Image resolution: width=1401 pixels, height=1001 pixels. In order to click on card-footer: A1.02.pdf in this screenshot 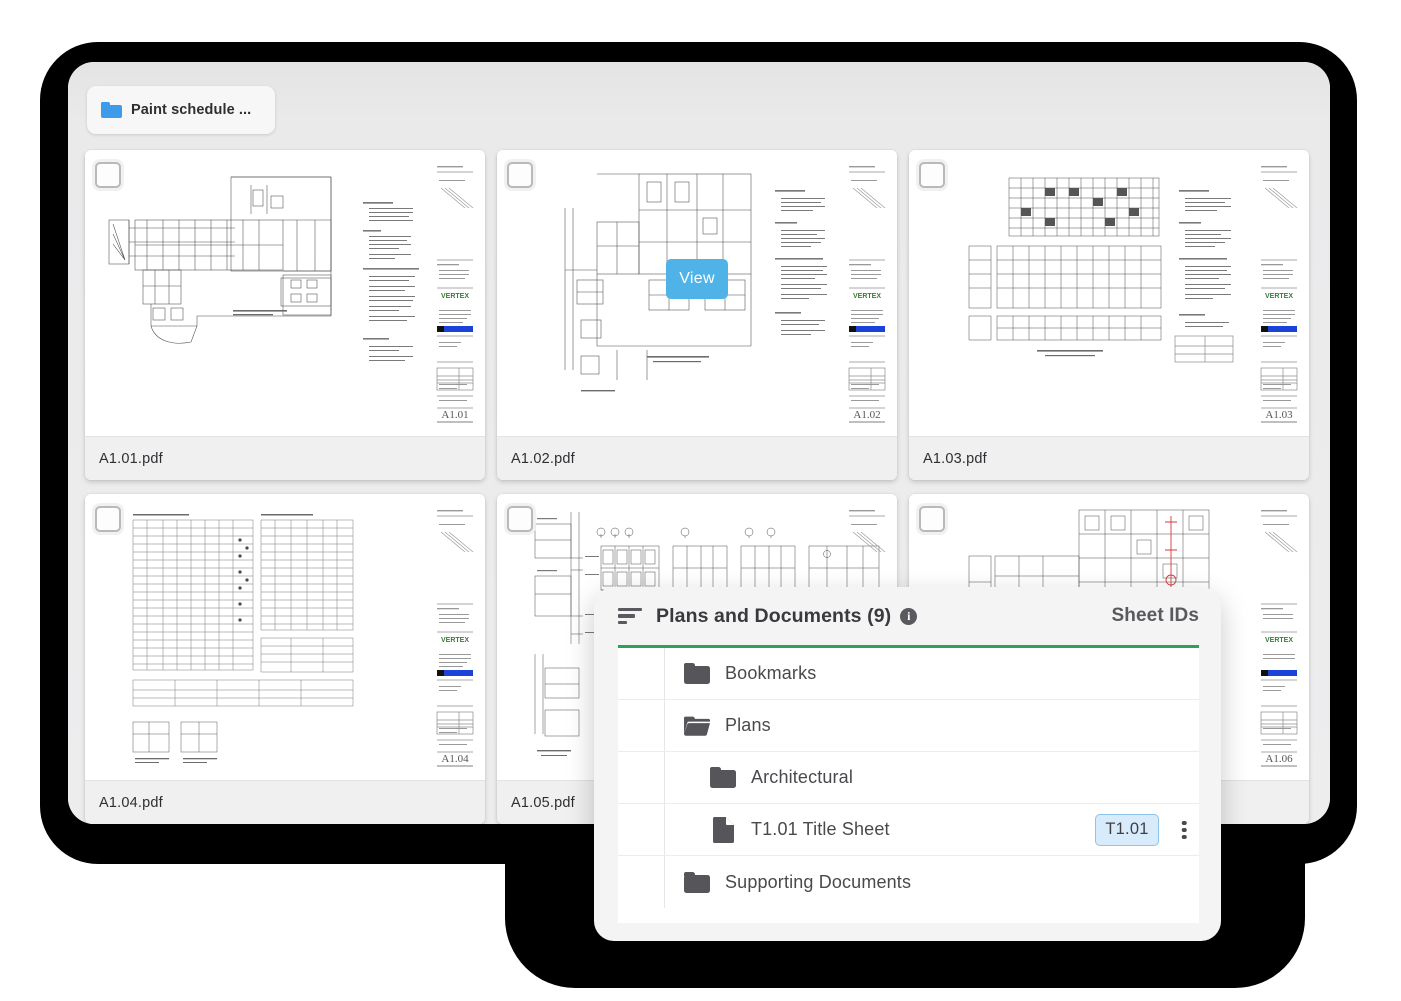, I will do `click(697, 458)`.